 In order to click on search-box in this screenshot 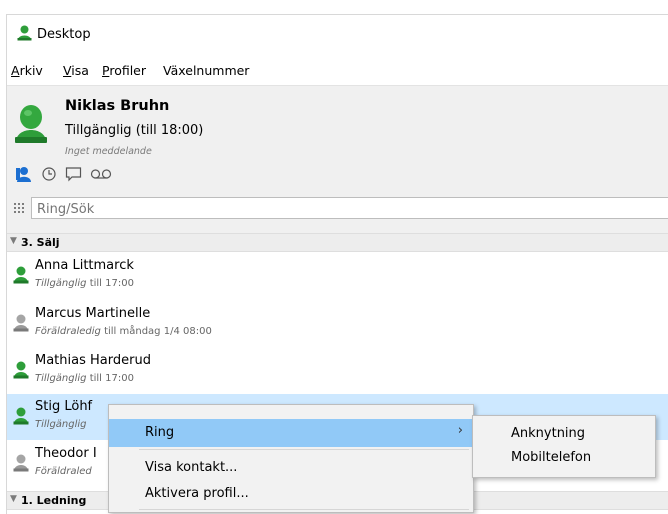, I will do `click(349, 208)`.